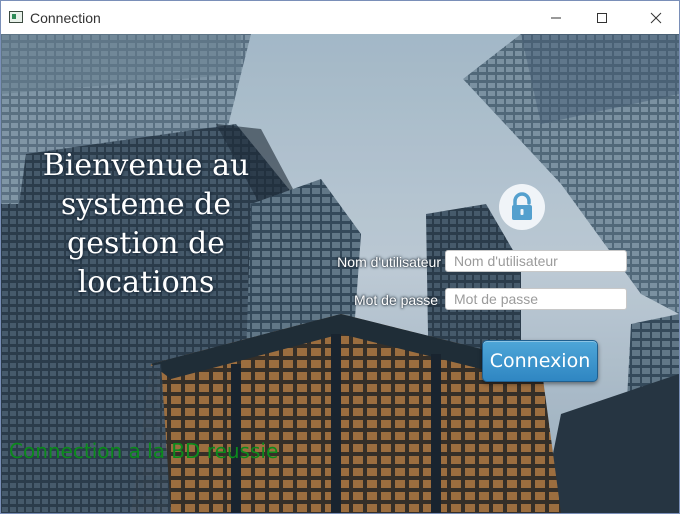  I want to click on close-button, so click(656, 17).